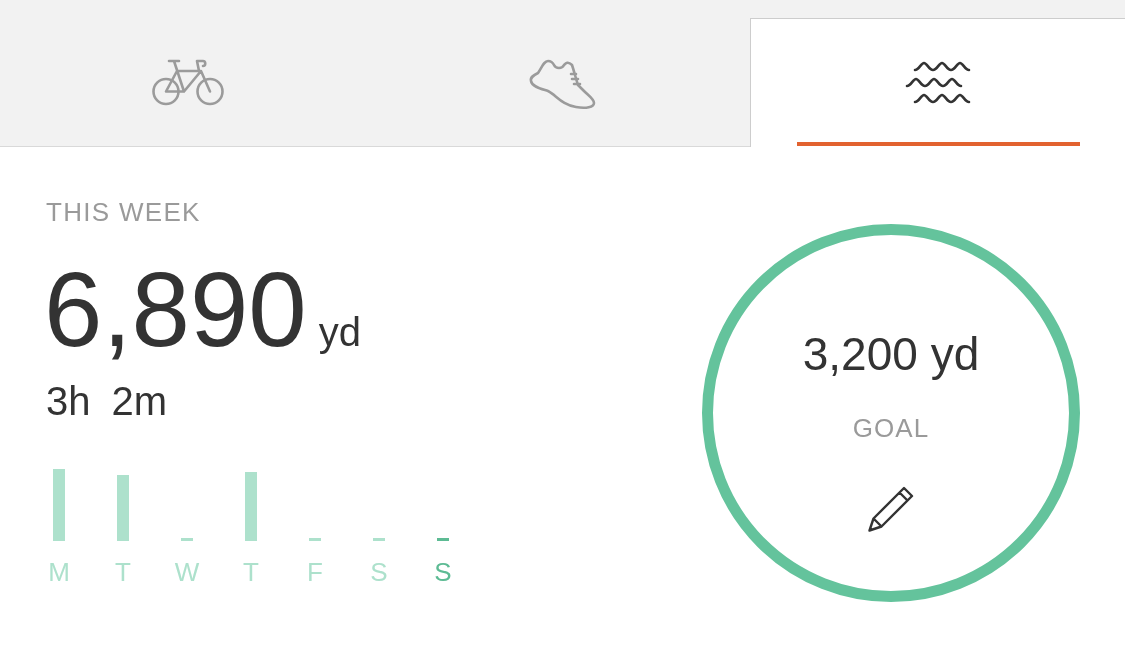  I want to click on day-label: M, so click(59, 572).